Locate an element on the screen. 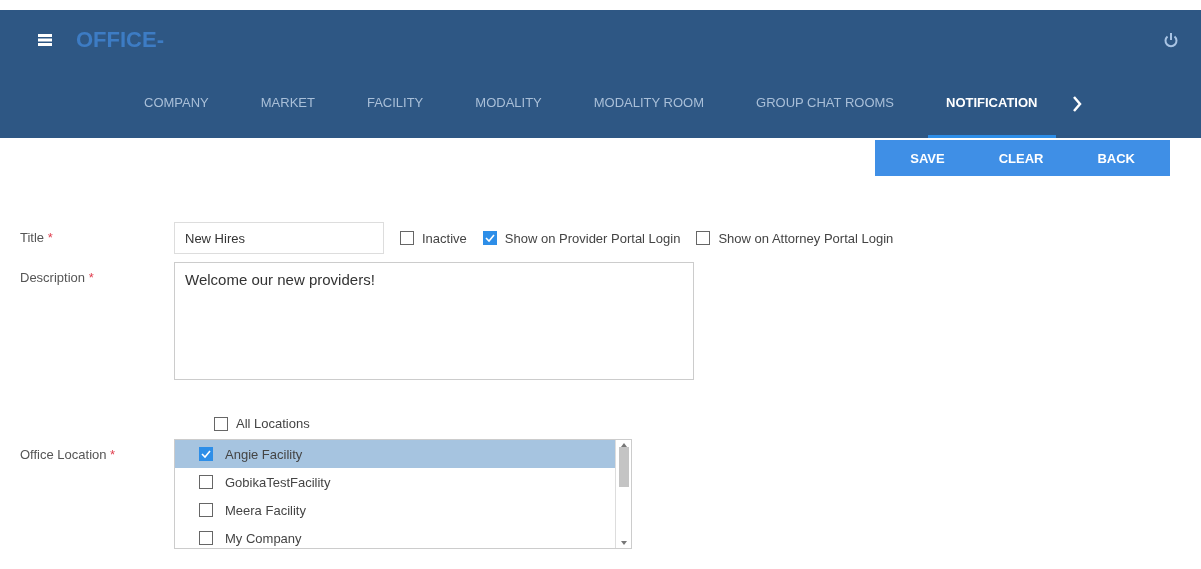  location-item: Meera Facility is located at coordinates (395, 510).